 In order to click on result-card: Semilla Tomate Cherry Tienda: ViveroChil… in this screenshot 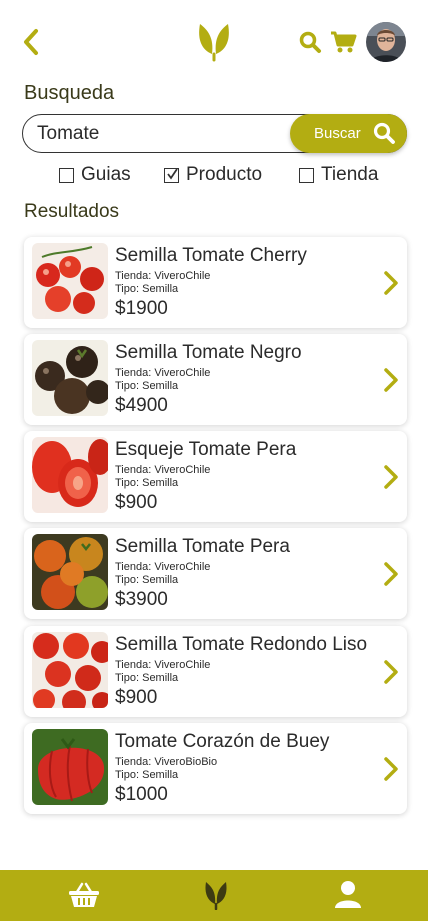, I will do `click(215, 282)`.